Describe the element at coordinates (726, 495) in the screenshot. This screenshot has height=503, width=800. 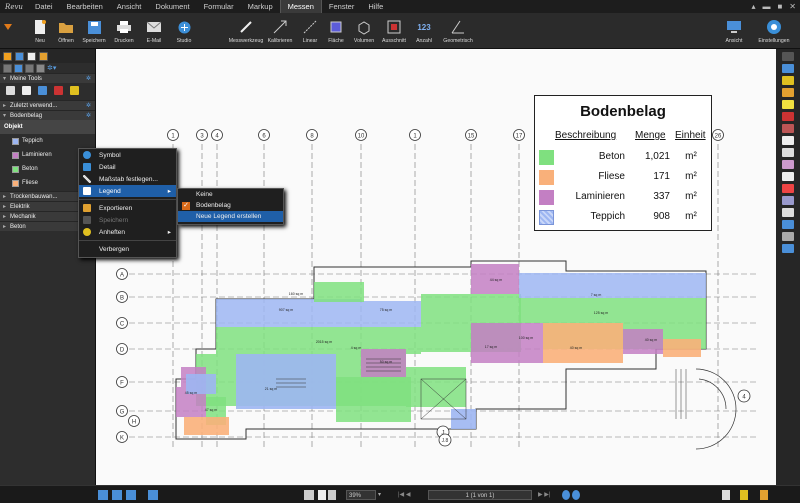
I see `user-icon` at that location.